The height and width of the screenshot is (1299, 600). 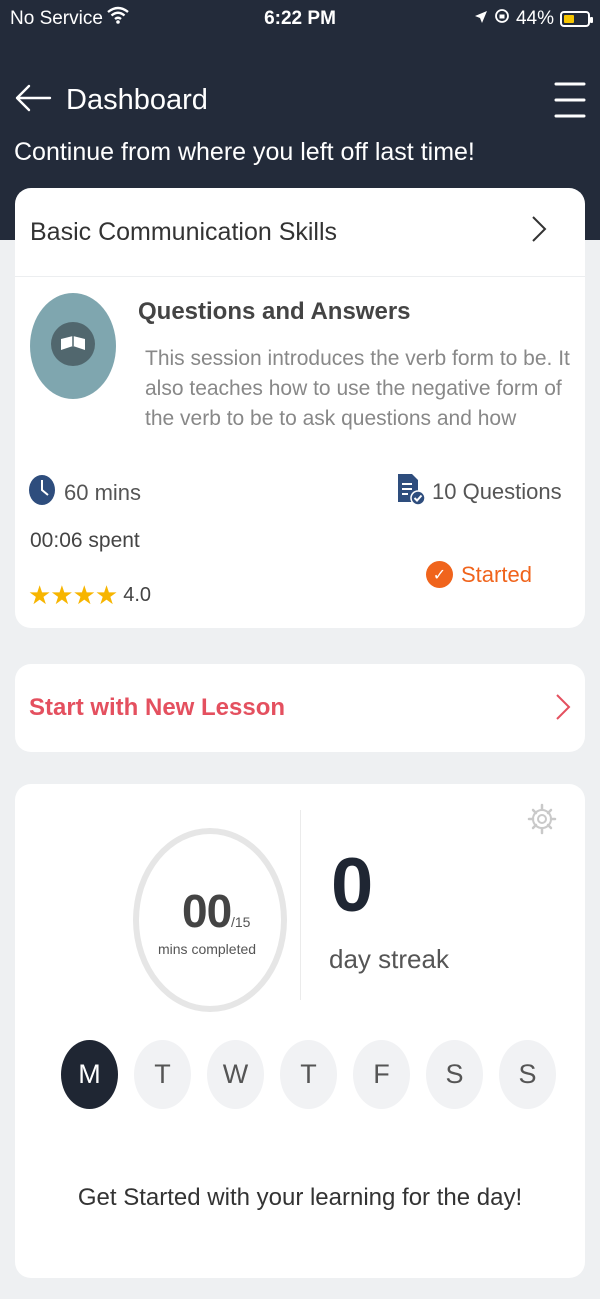 I want to click on clock-icon, so click(x=42, y=493).